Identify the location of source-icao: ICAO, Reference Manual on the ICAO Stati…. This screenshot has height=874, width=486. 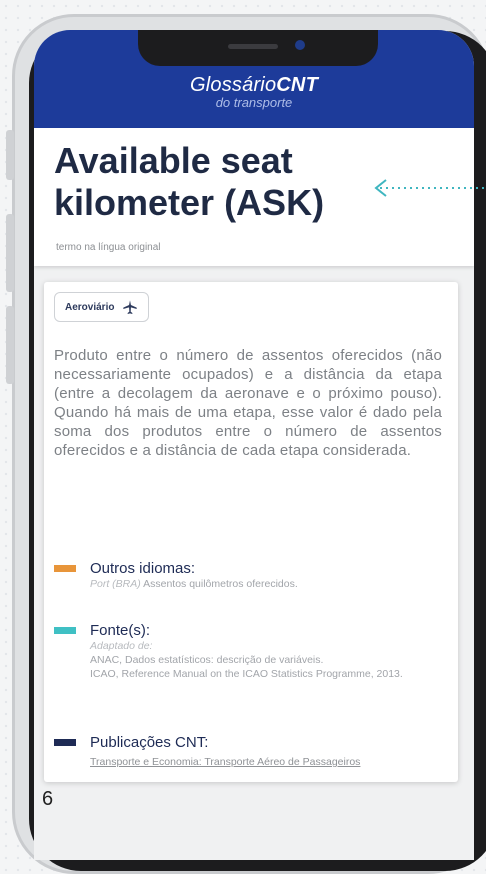
(246, 674).